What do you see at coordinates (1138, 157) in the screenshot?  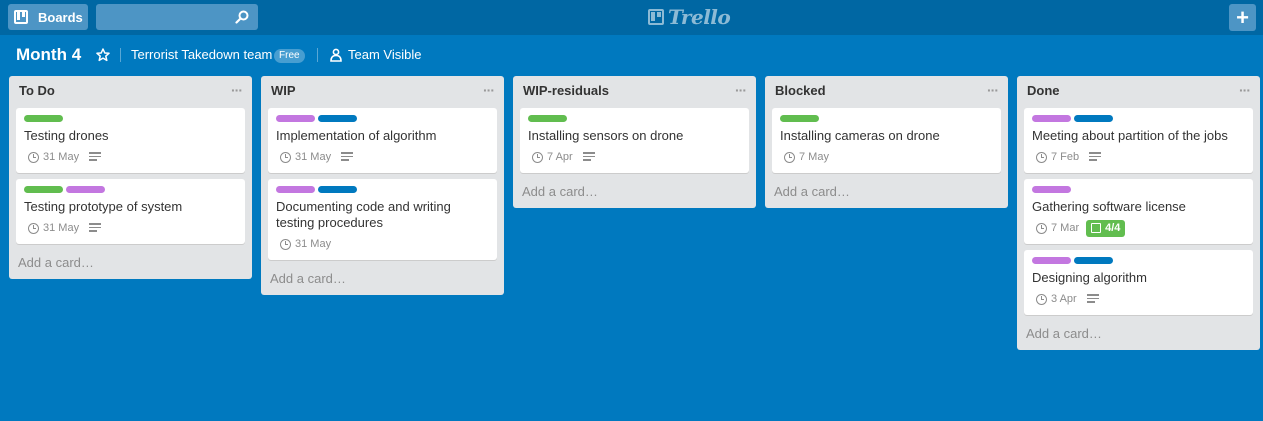 I see `card-badges: 7 Feb` at bounding box center [1138, 157].